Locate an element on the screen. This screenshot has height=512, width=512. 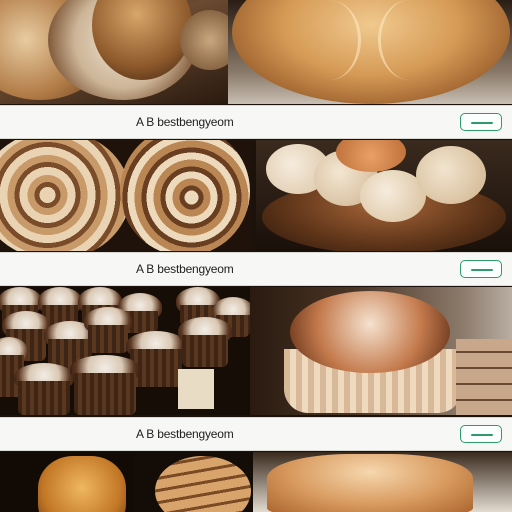
giant-muffin-image is located at coordinates (381, 351).